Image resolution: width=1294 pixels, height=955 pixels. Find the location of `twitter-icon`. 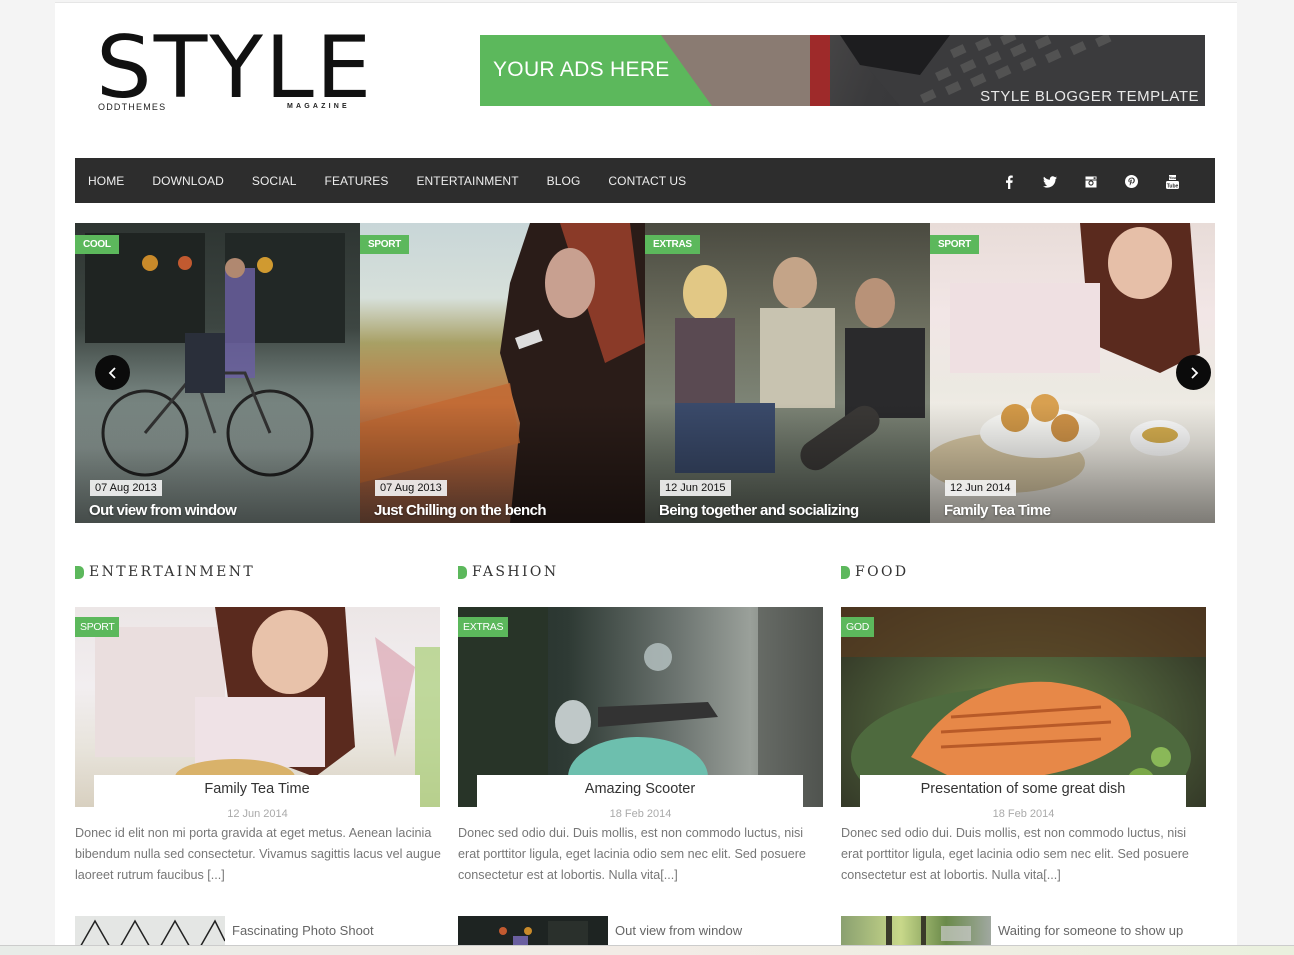

twitter-icon is located at coordinates (1049, 181).